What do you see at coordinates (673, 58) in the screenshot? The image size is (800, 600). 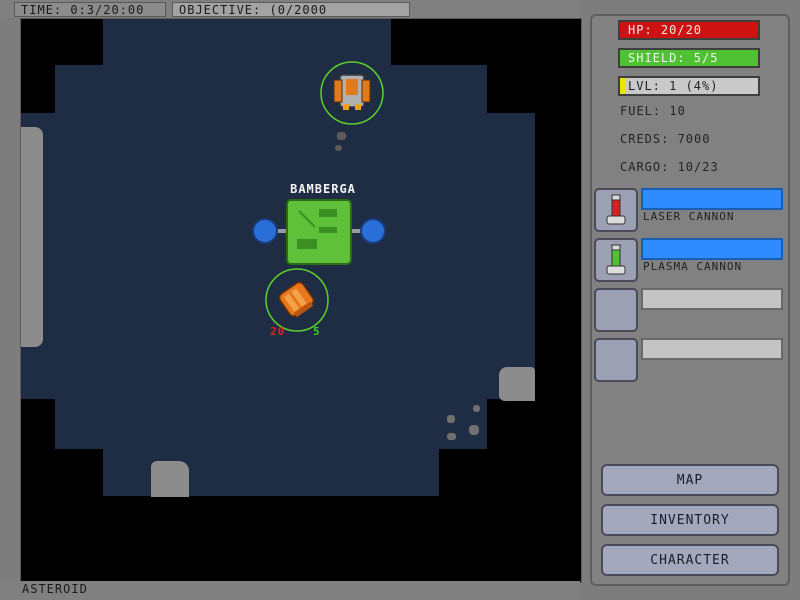 I see `shield-label: SHIELD: 5/5` at bounding box center [673, 58].